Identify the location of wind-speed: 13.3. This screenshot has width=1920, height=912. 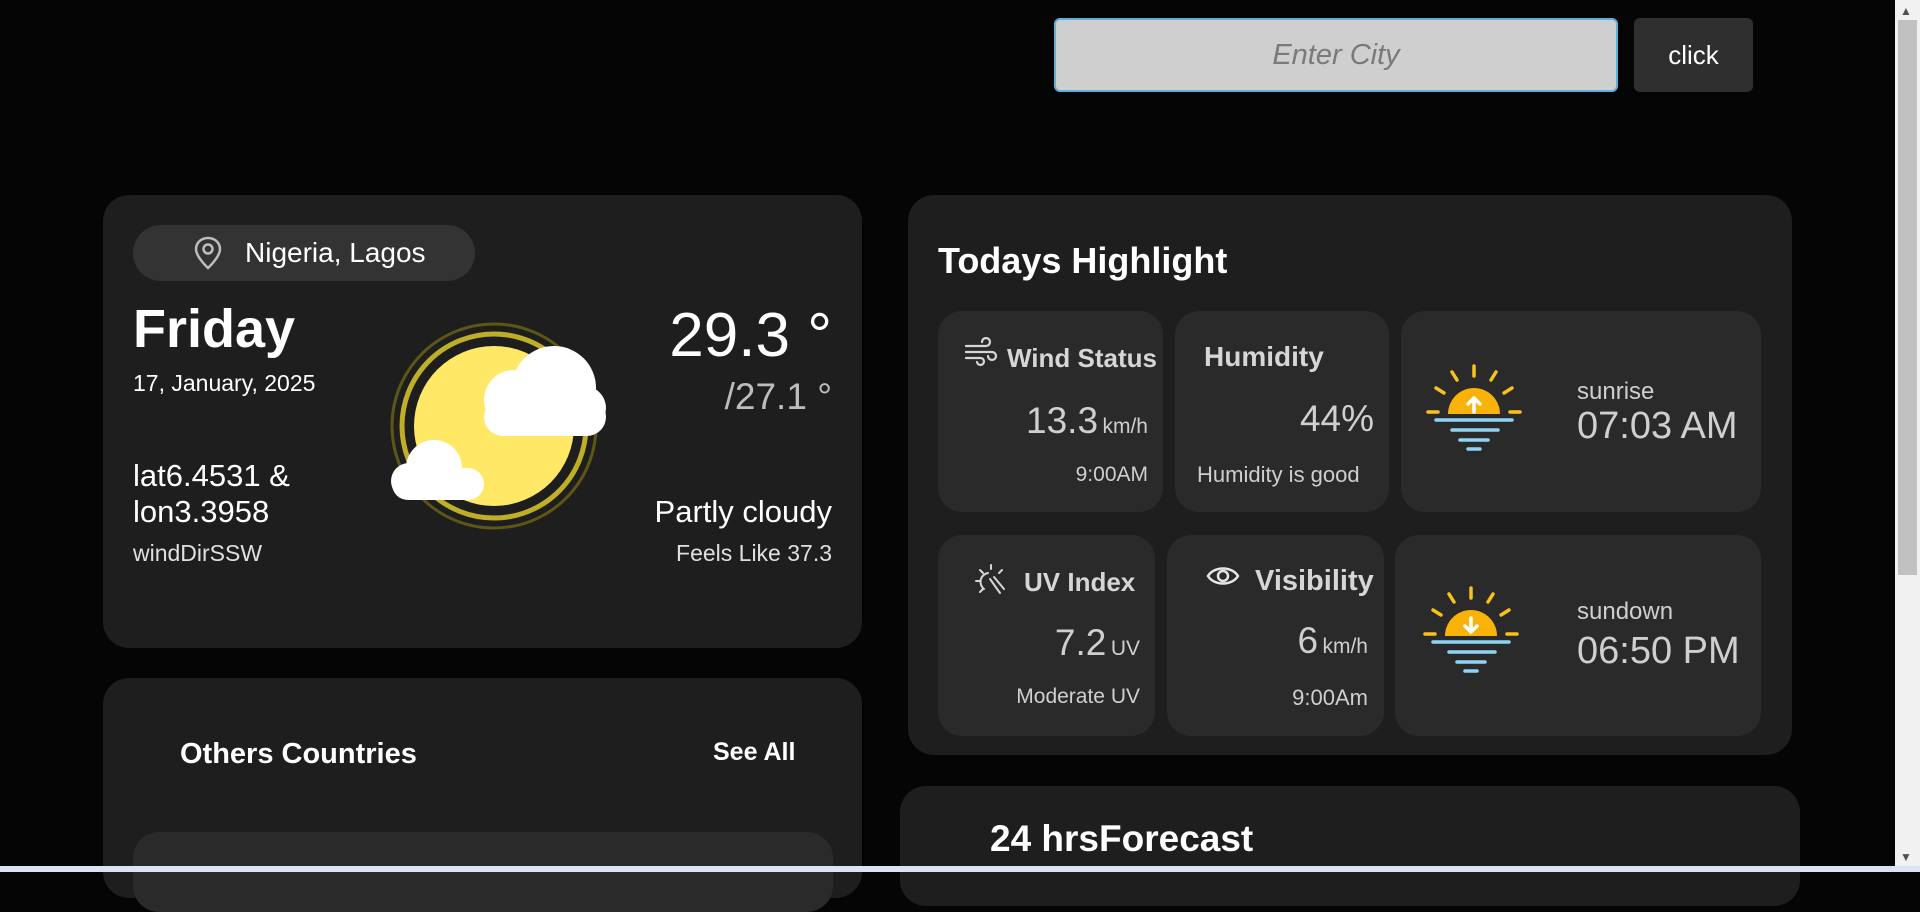
(1062, 420).